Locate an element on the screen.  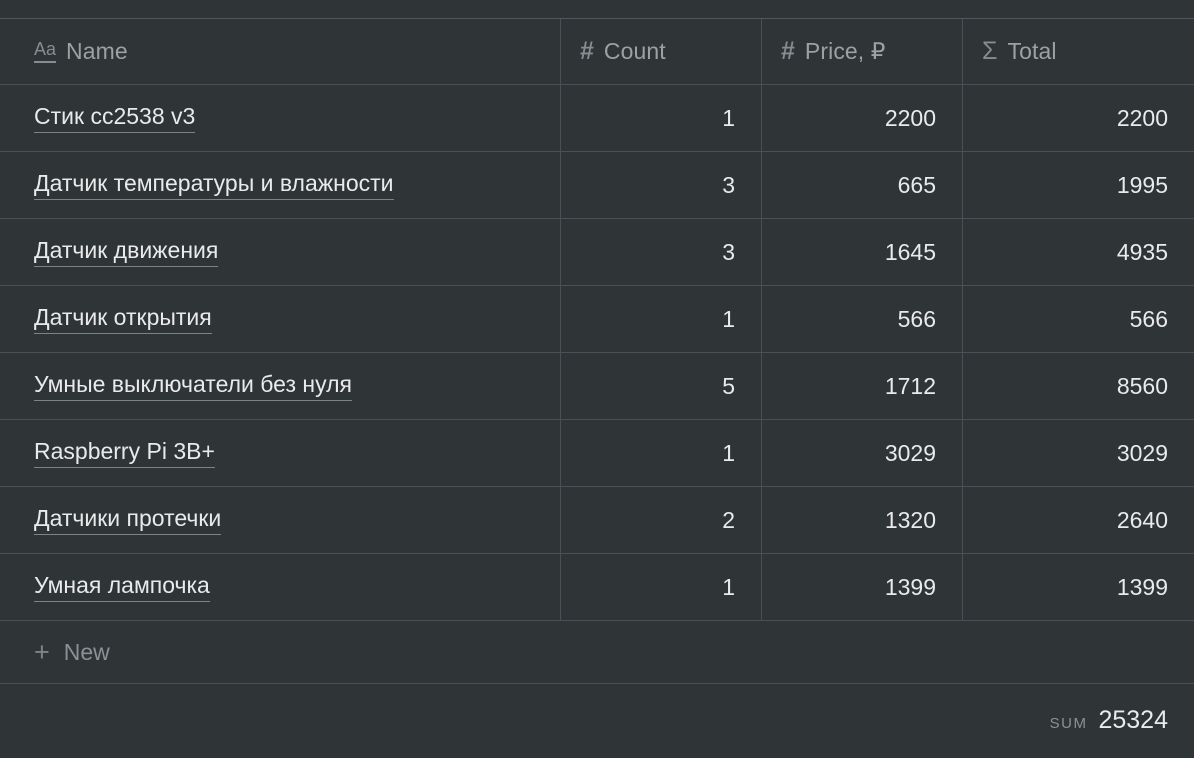
cell-price-value: 1645 is located at coordinates (910, 251).